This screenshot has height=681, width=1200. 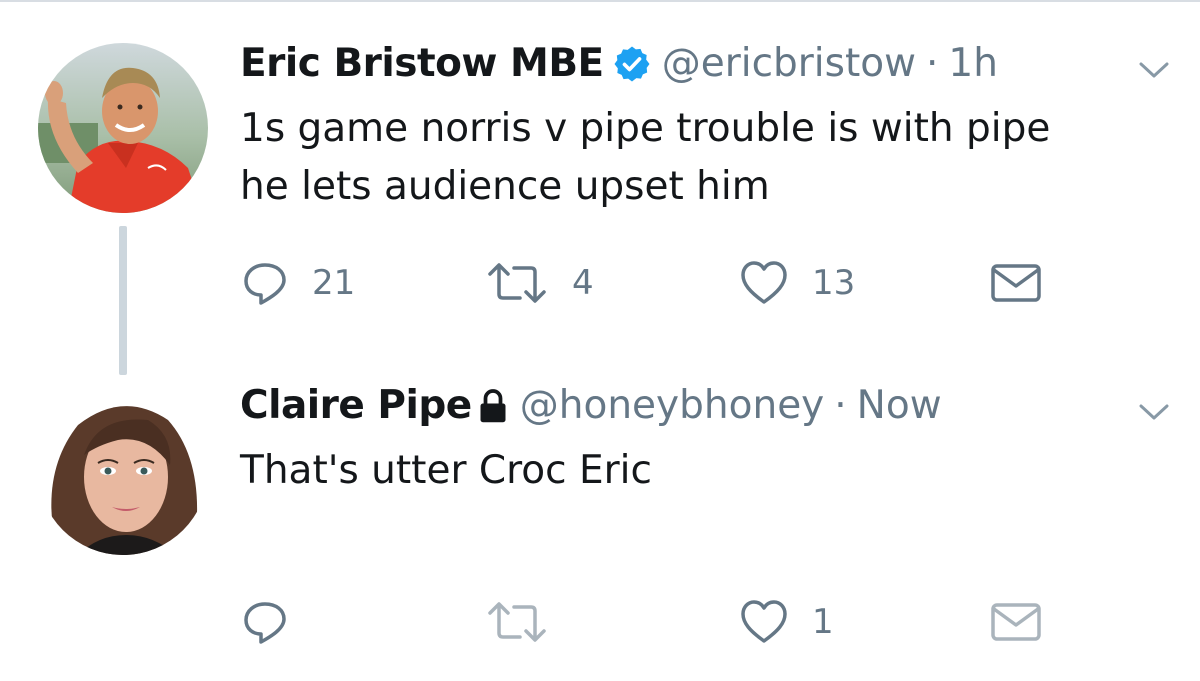 I want to click on like-count: 13, so click(x=834, y=283).